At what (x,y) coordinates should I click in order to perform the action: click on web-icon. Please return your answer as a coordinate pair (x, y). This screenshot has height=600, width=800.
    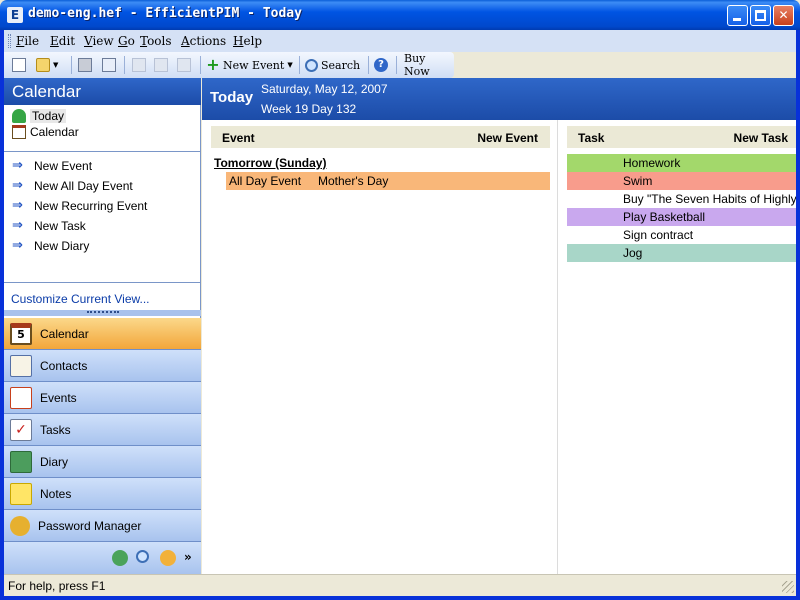
    Looking at the image, I should click on (168, 558).